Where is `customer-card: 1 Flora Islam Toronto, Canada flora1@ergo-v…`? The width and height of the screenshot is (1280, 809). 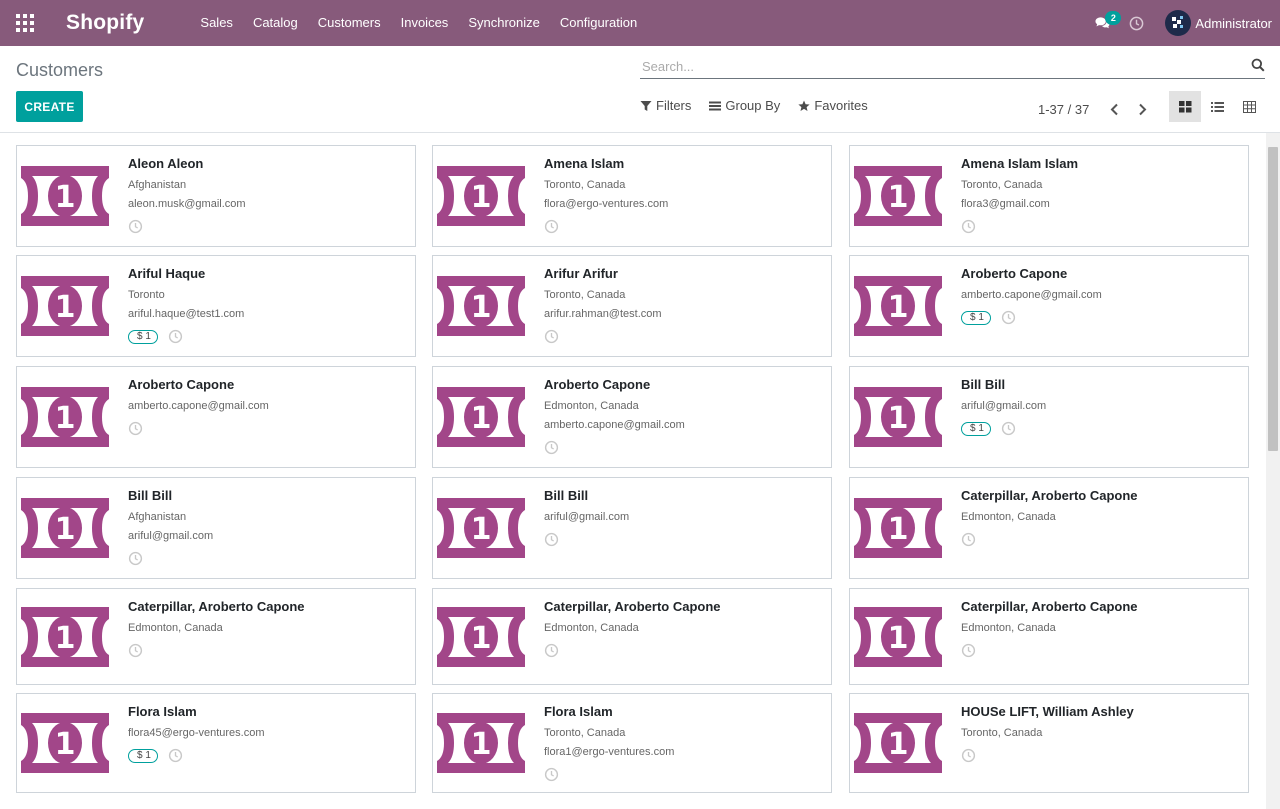
customer-card: 1 Flora Islam Toronto, Canada flora1@ergo-v… is located at coordinates (632, 743).